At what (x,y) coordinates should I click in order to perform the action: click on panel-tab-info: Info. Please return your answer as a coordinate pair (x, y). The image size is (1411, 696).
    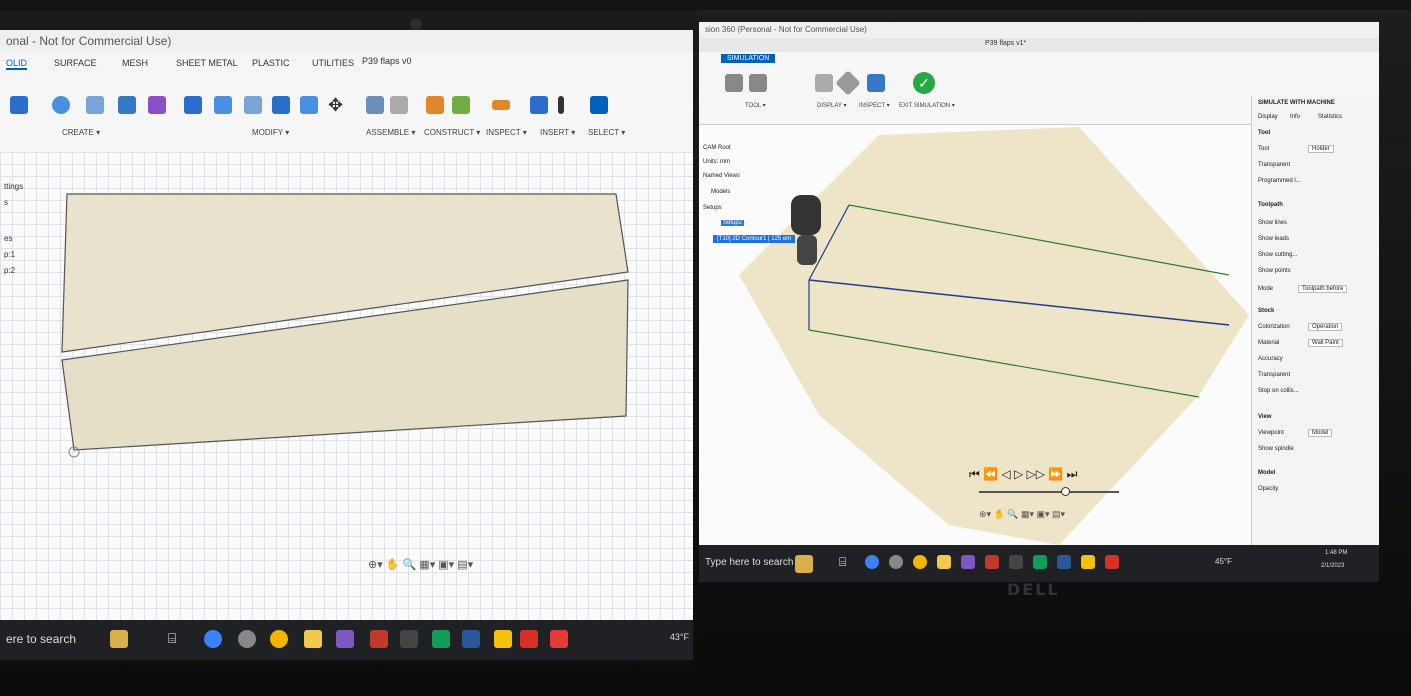
    Looking at the image, I should click on (1295, 117).